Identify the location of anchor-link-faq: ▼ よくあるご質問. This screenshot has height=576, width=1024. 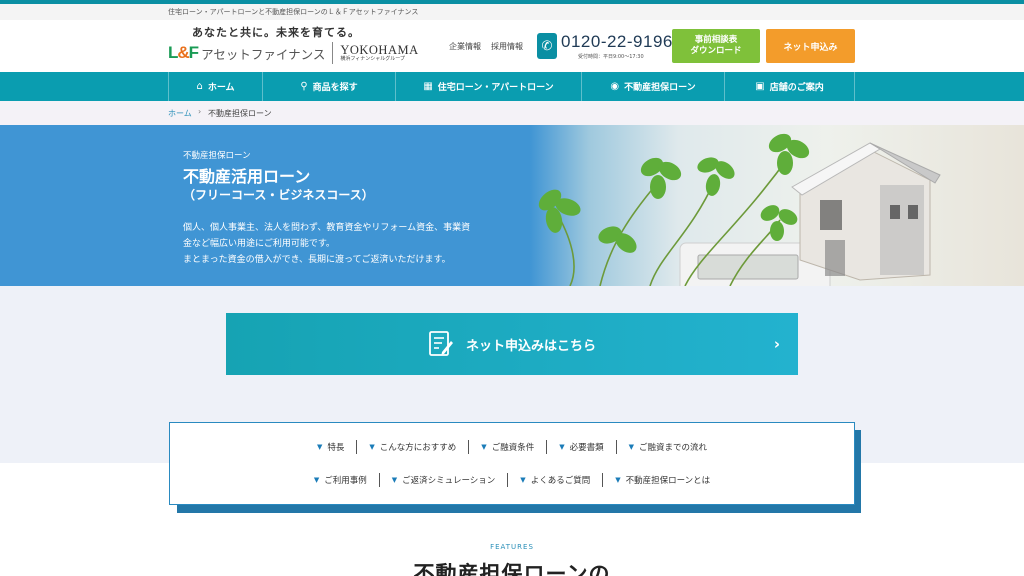
(555, 480).